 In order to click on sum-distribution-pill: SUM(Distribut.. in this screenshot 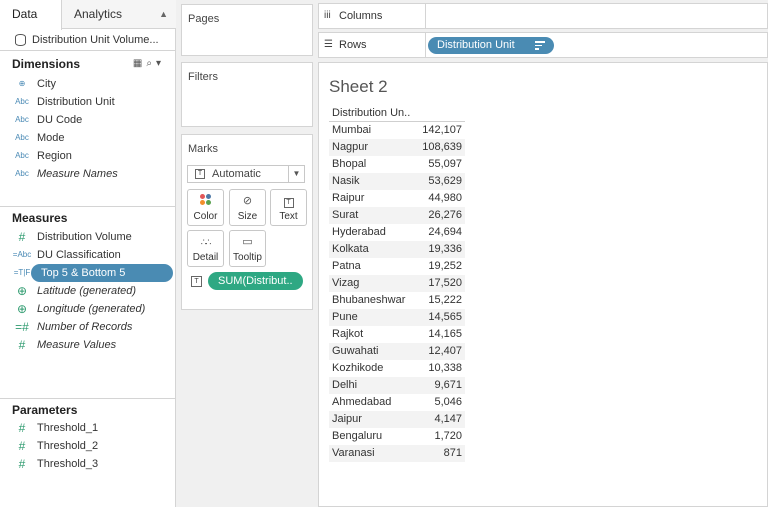, I will do `click(255, 281)`.